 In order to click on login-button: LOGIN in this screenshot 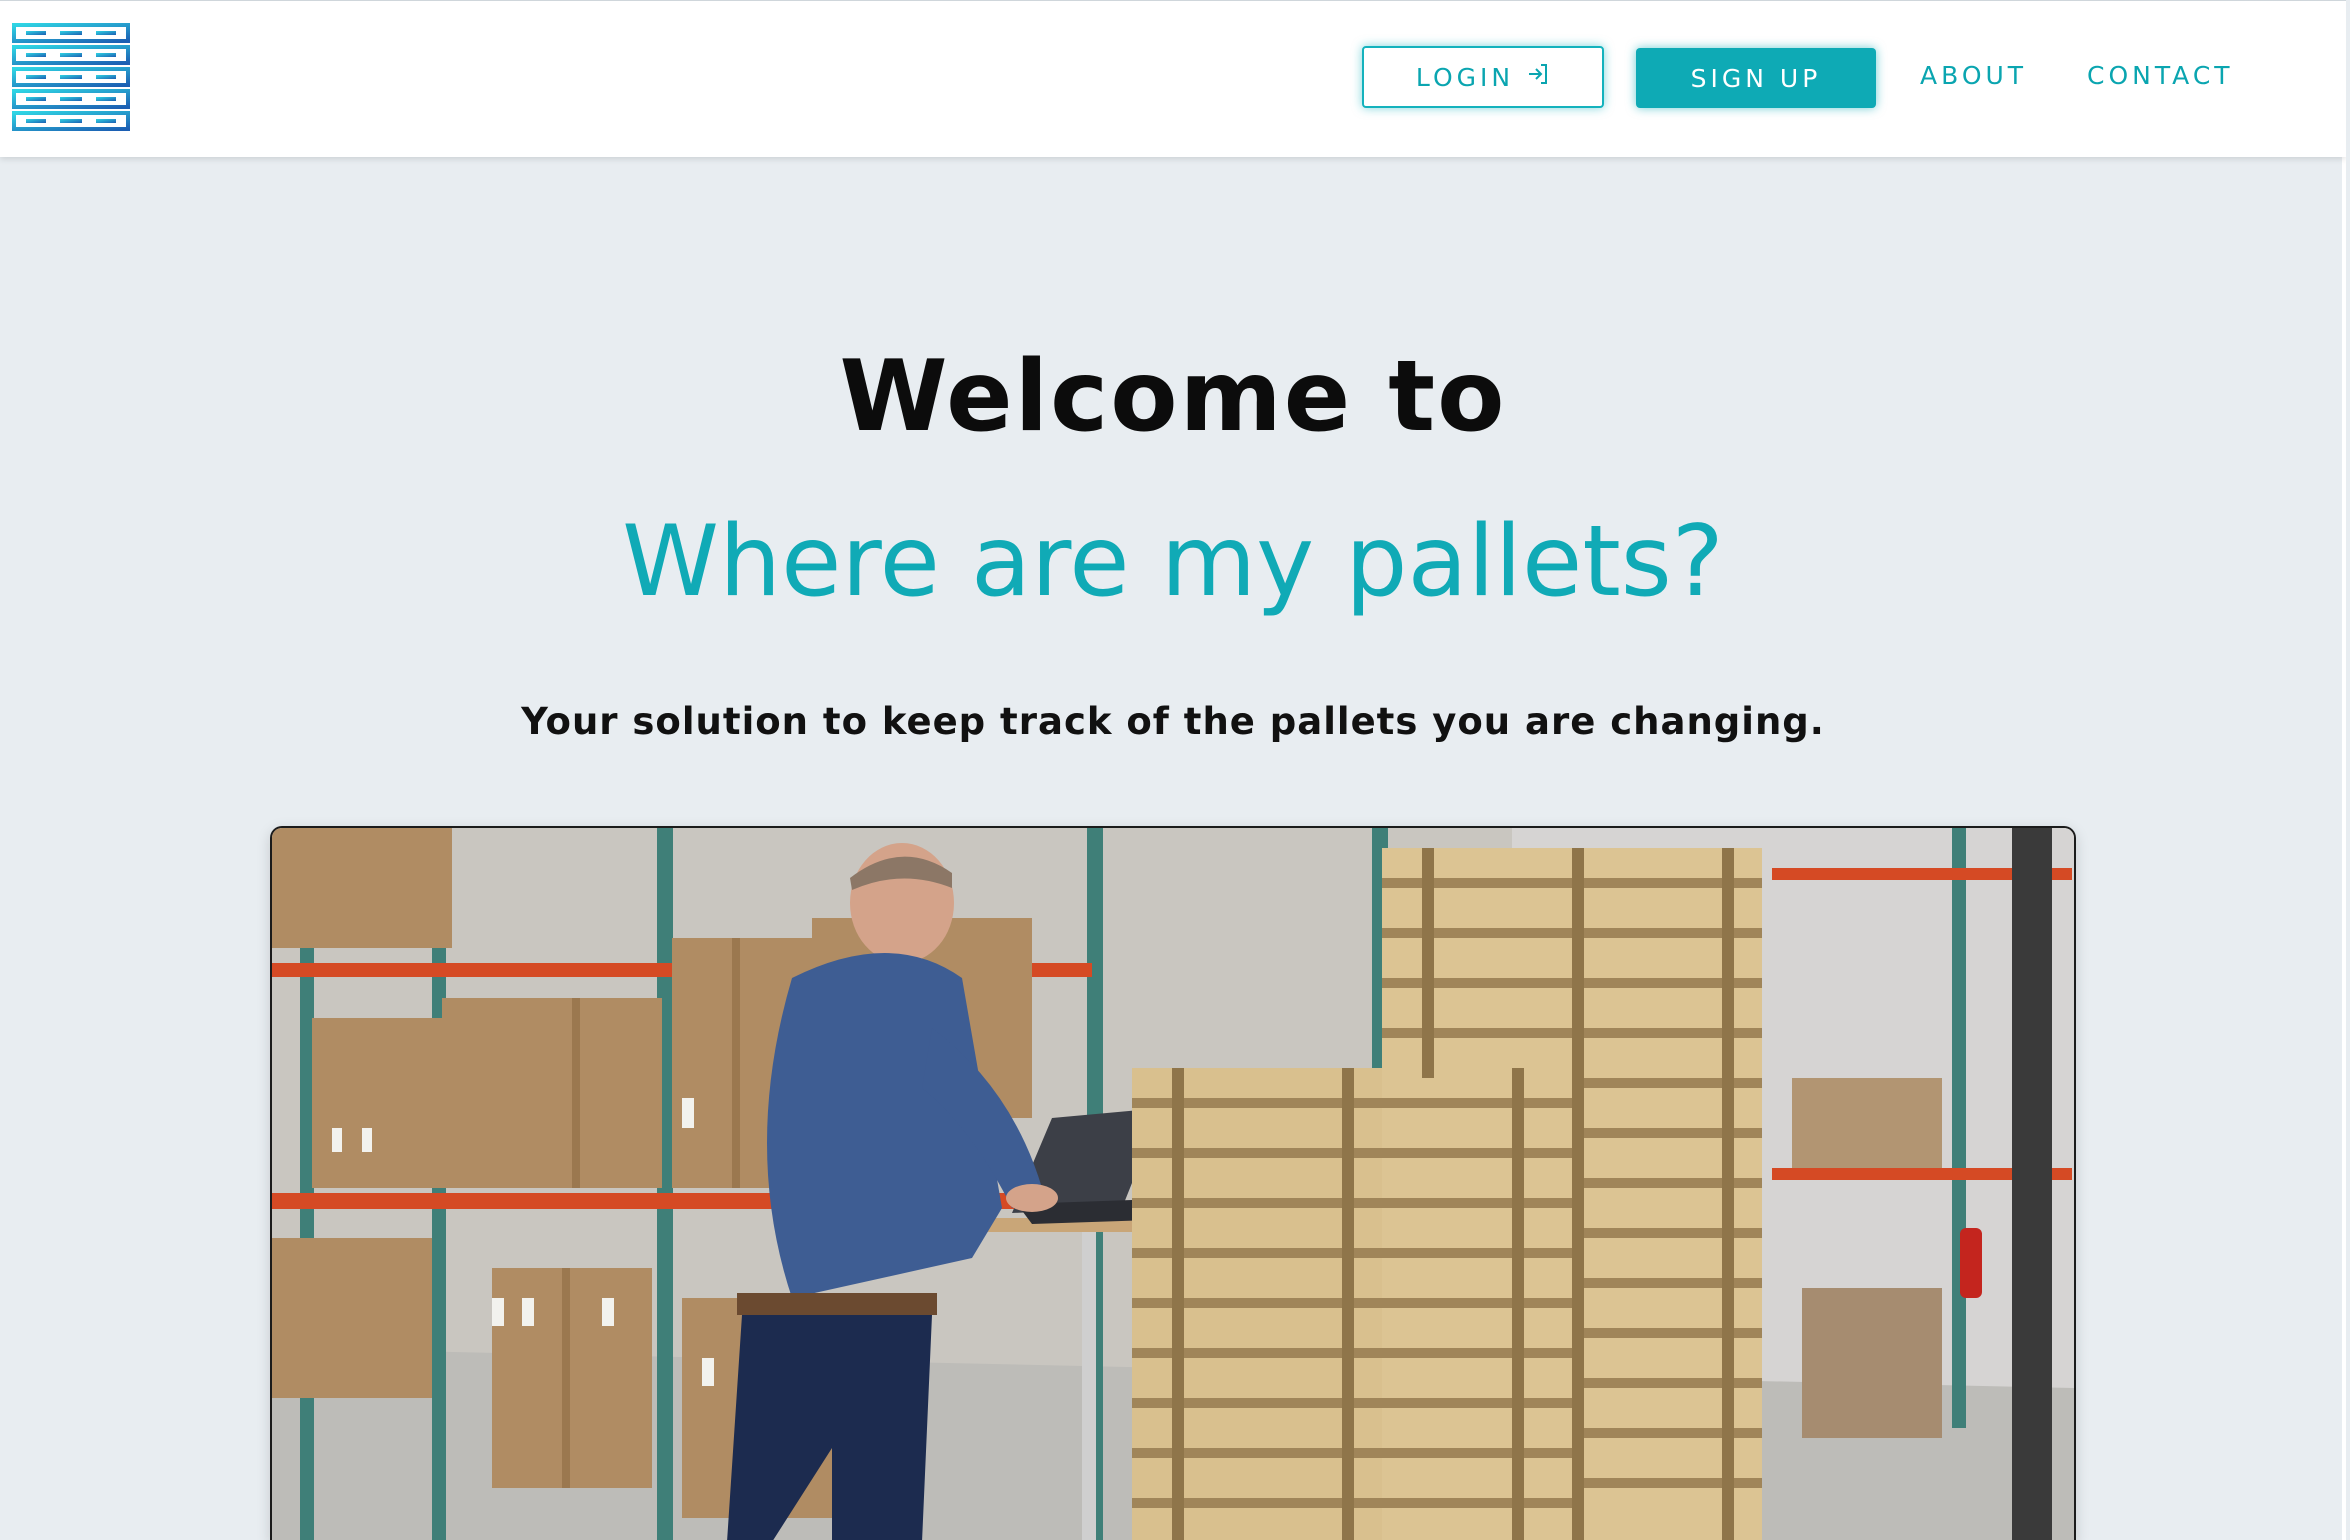, I will do `click(1483, 77)`.